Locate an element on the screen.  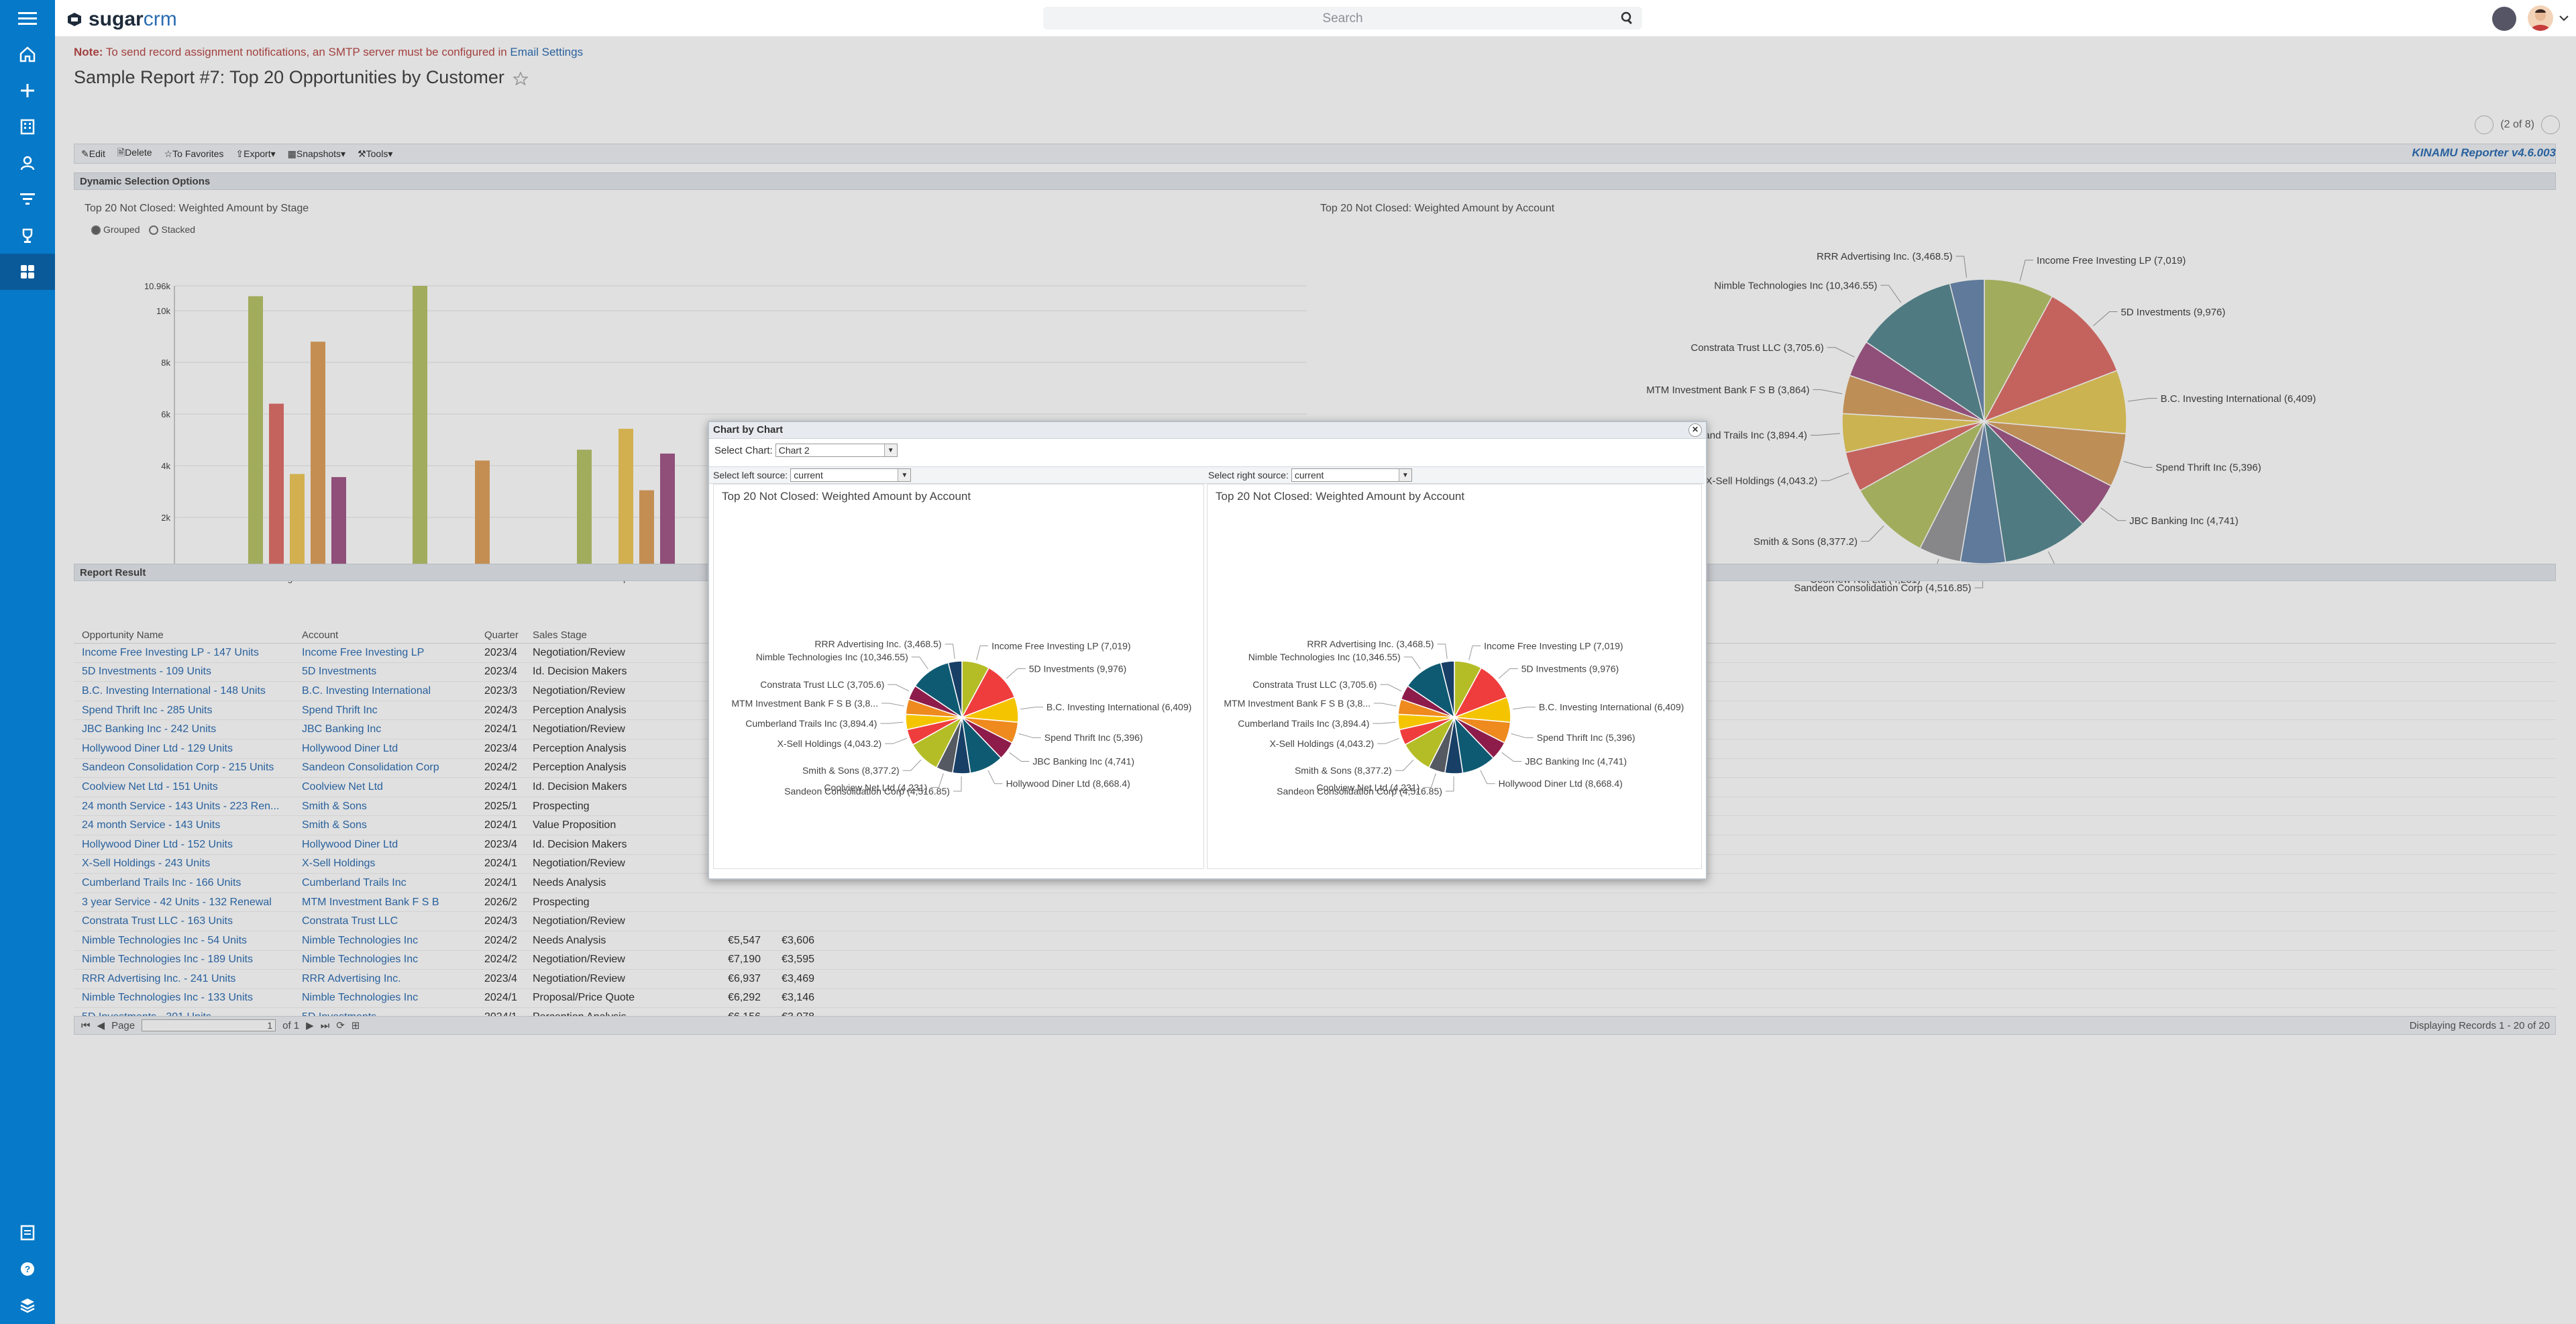
prev-page-icon: ◀ is located at coordinates (101, 1025).